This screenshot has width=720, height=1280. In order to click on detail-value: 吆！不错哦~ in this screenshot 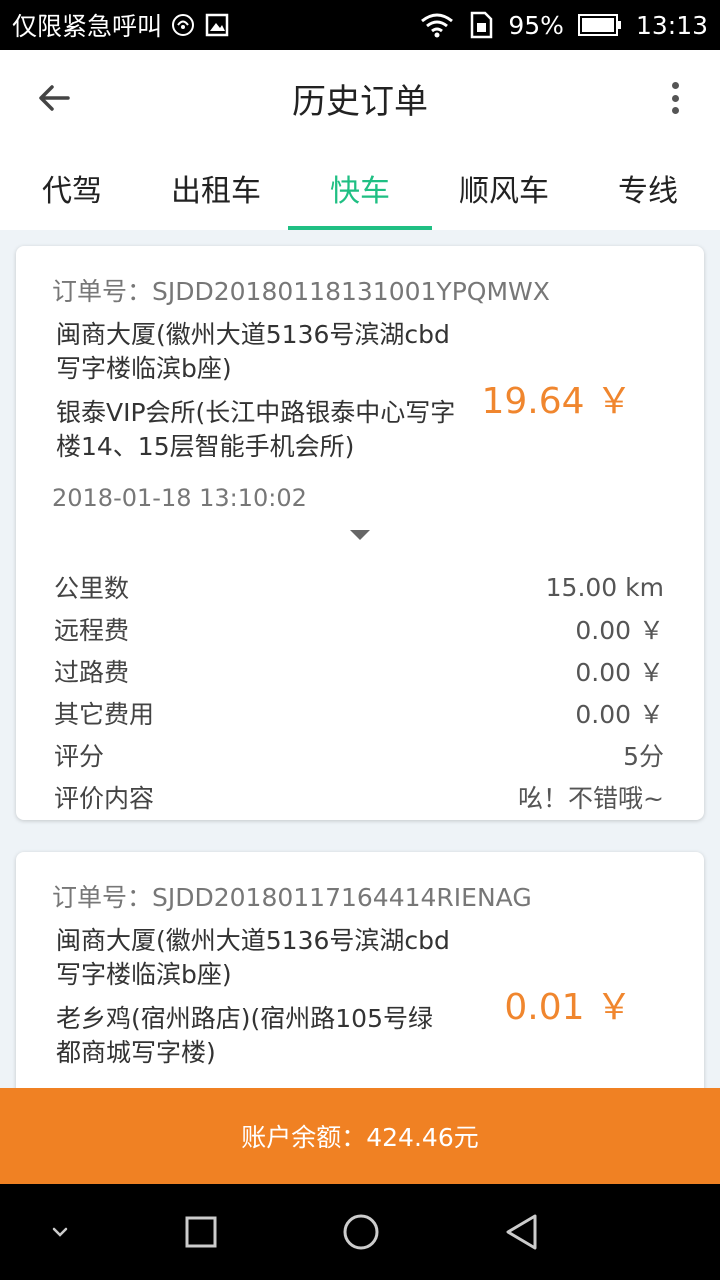, I will do `click(591, 798)`.